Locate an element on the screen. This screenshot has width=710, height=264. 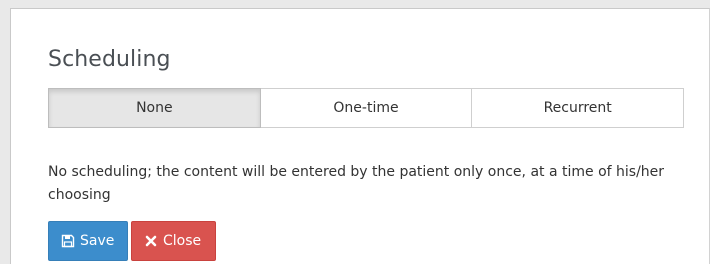
dialog-actions: Save Close is located at coordinates (132, 241).